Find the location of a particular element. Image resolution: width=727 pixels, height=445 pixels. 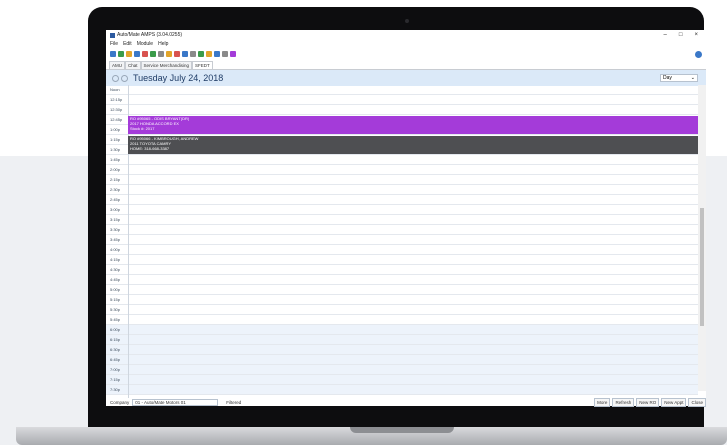

users-icon is located at coordinates (121, 54).